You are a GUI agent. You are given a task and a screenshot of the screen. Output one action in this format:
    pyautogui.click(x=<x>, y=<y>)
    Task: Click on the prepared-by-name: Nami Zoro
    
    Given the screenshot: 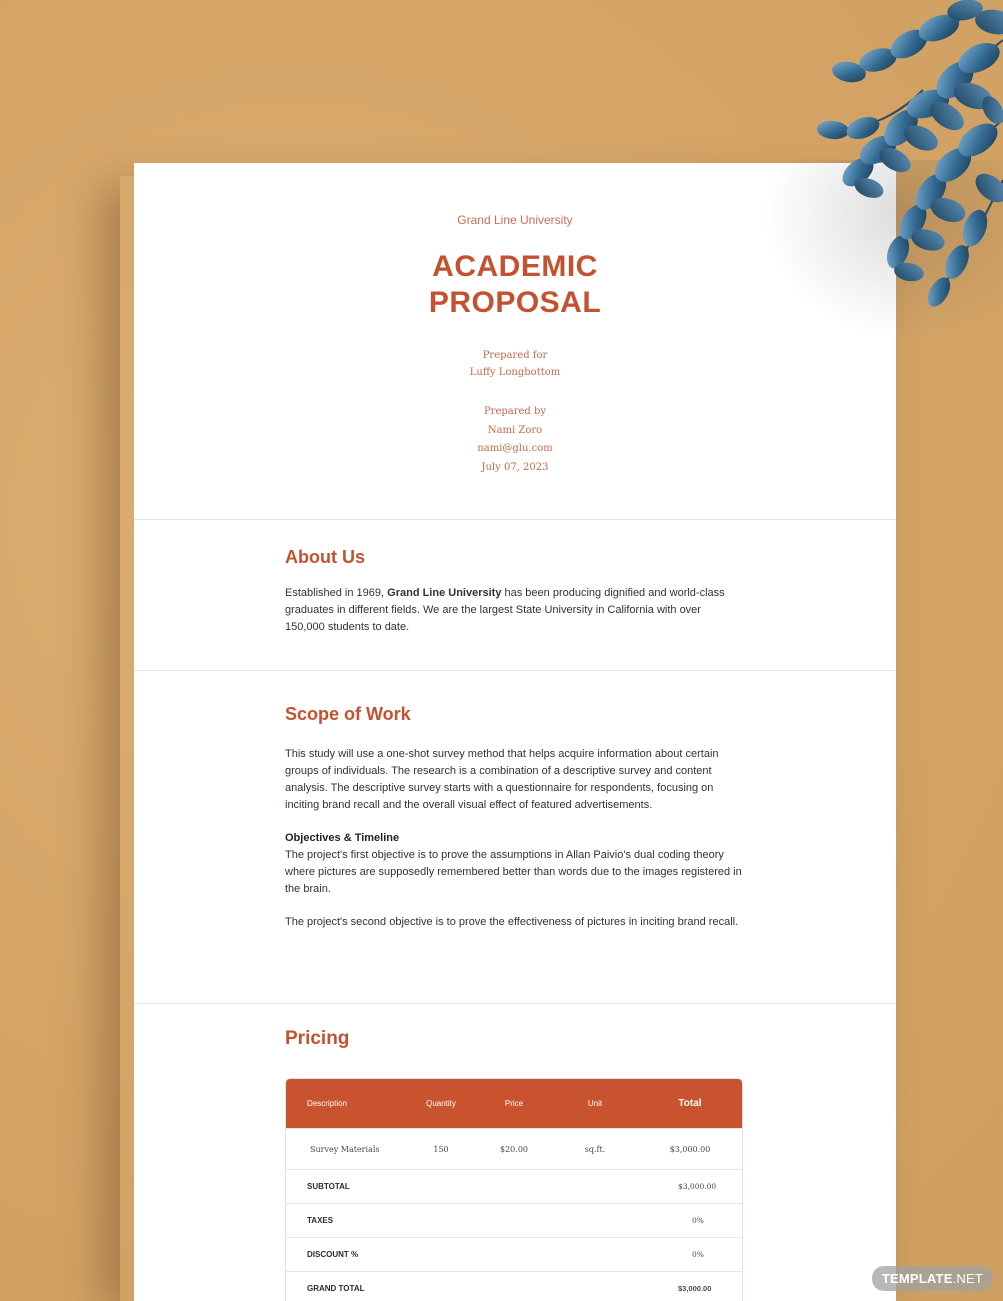 What is the action you would take?
    pyautogui.click(x=515, y=430)
    